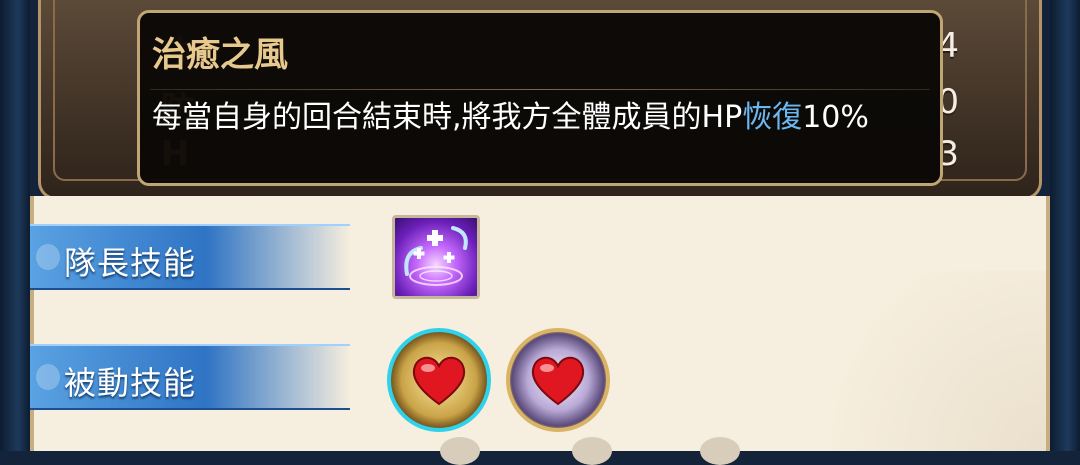 This screenshot has width=1080, height=465. I want to click on tooltip-description: 每當自身的回合結束時,將我方全體成員的HP恢復10%, so click(532, 118).